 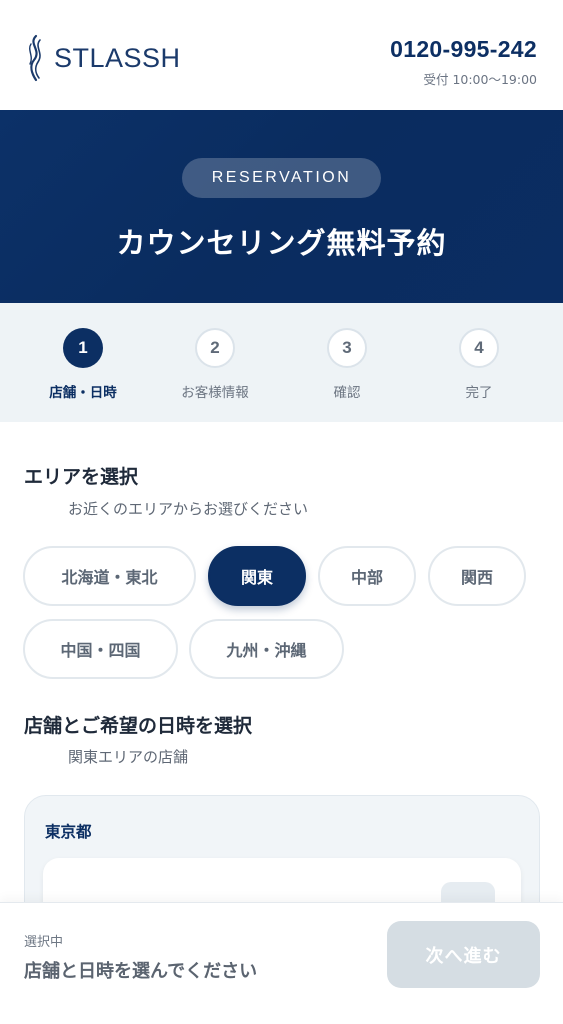 What do you see at coordinates (117, 57) in the screenshot?
I see `brand-name: STLASSH` at bounding box center [117, 57].